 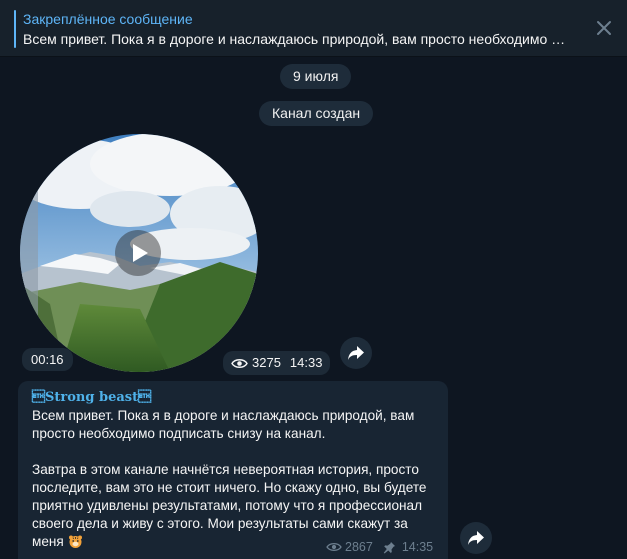 What do you see at coordinates (47, 359) in the screenshot?
I see `video-duration: 00:16` at bounding box center [47, 359].